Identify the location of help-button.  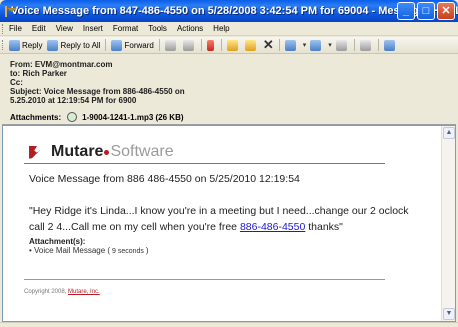
(390, 45).